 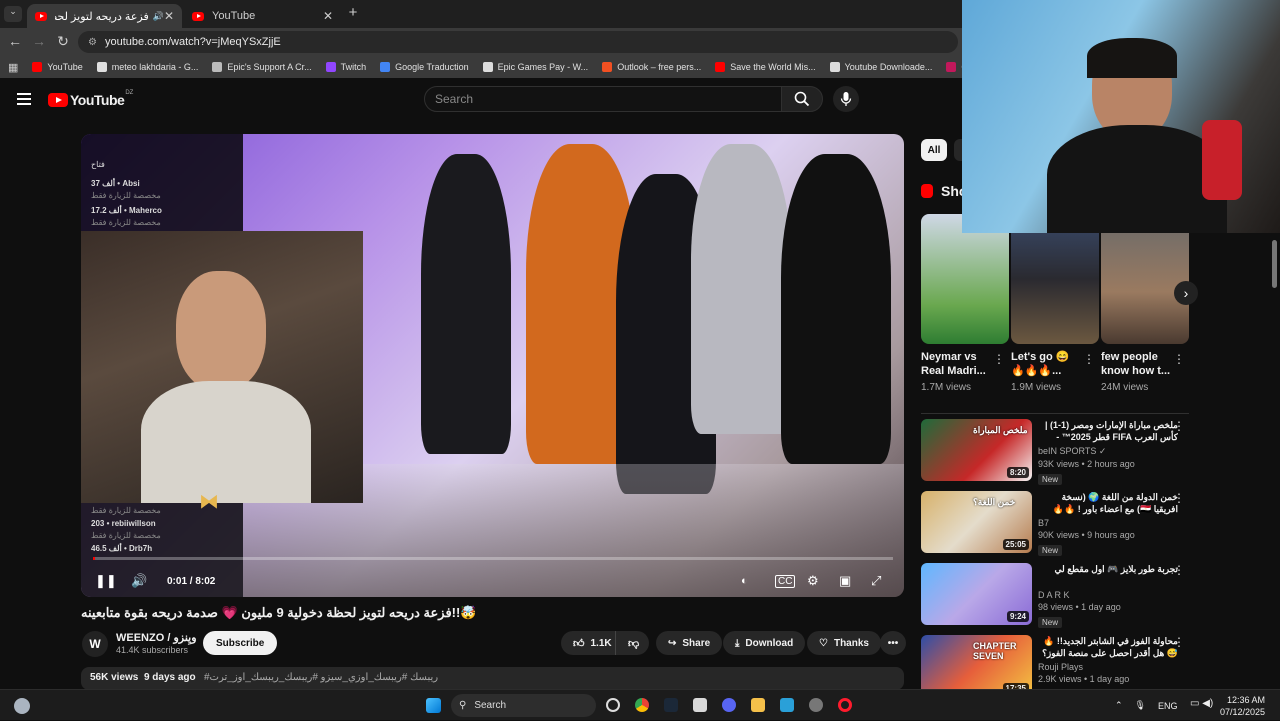 What do you see at coordinates (802, 99) in the screenshot?
I see `search-button` at bounding box center [802, 99].